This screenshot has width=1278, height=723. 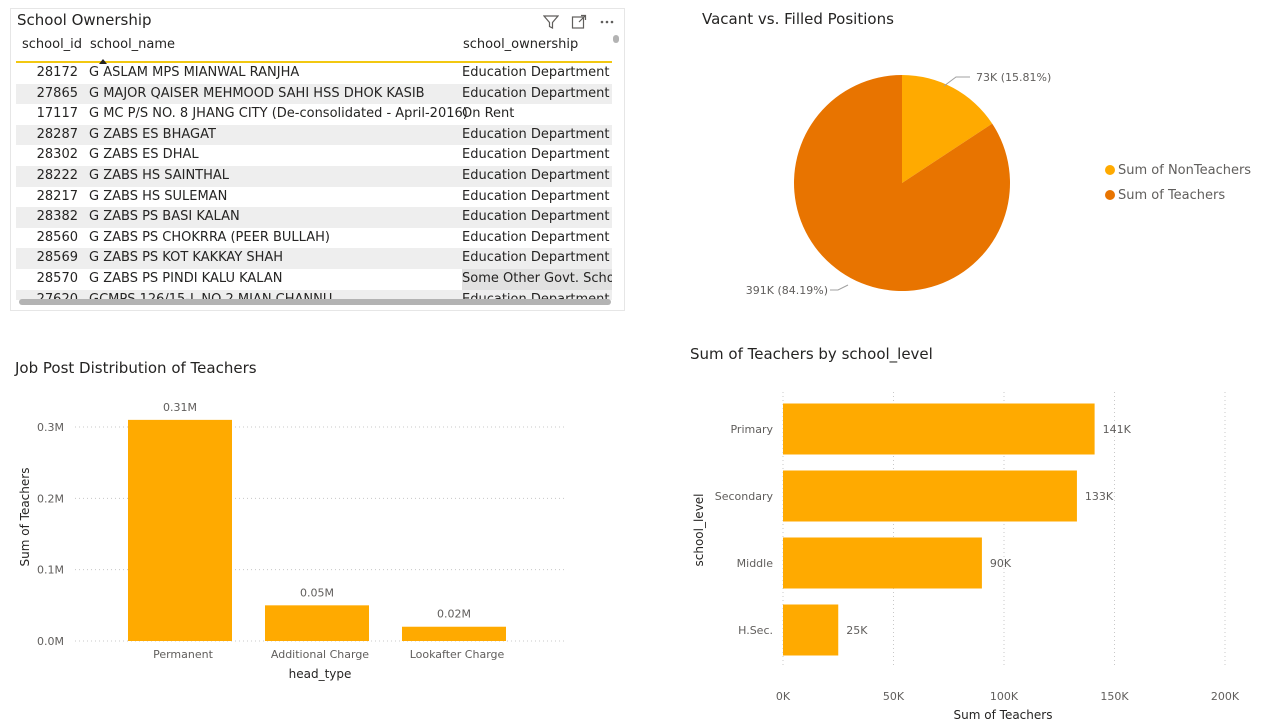 What do you see at coordinates (1001, 563) in the screenshot?
I see `bar-data-label: 90K` at bounding box center [1001, 563].